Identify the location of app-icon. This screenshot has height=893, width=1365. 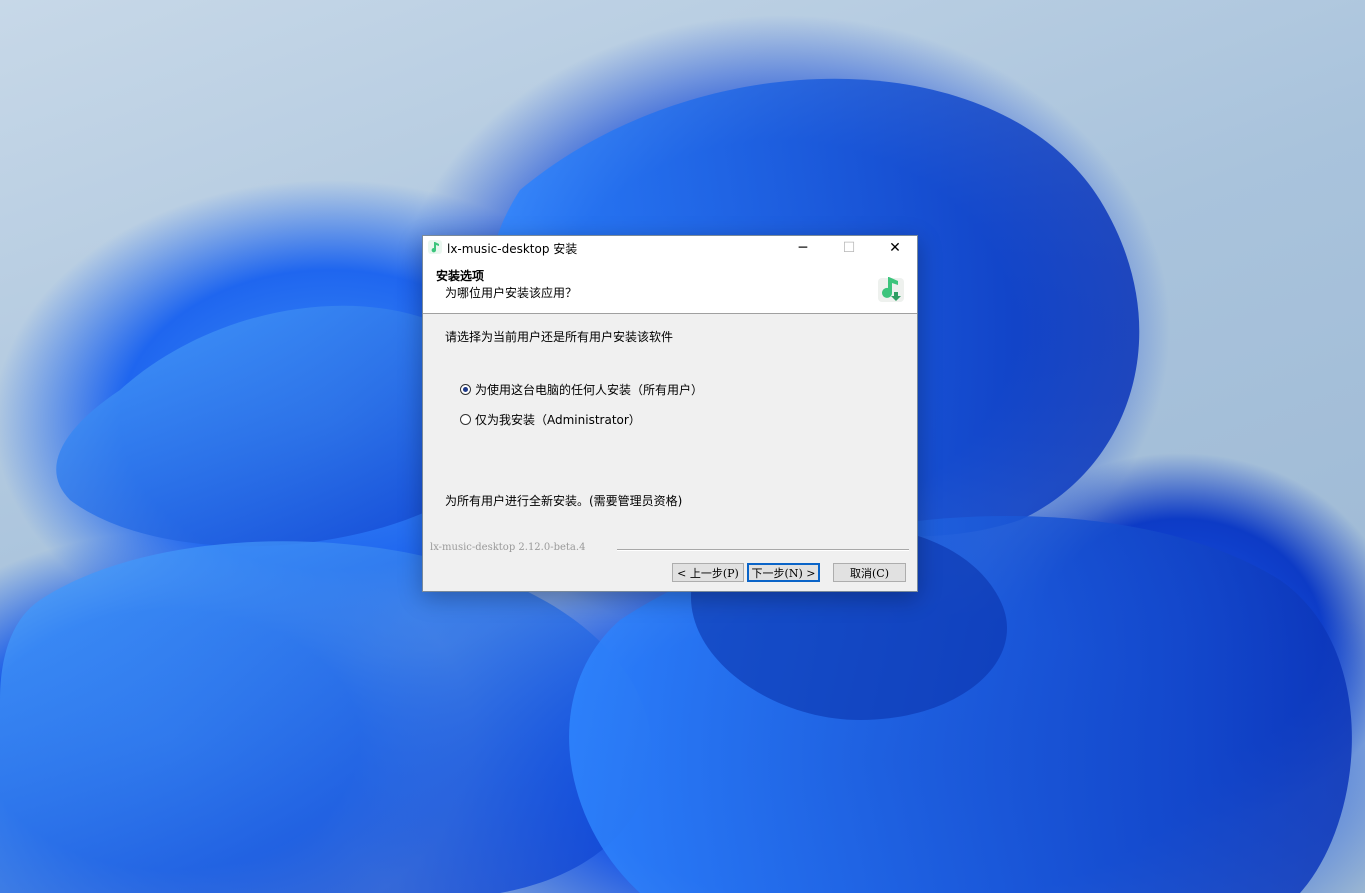
(435, 247).